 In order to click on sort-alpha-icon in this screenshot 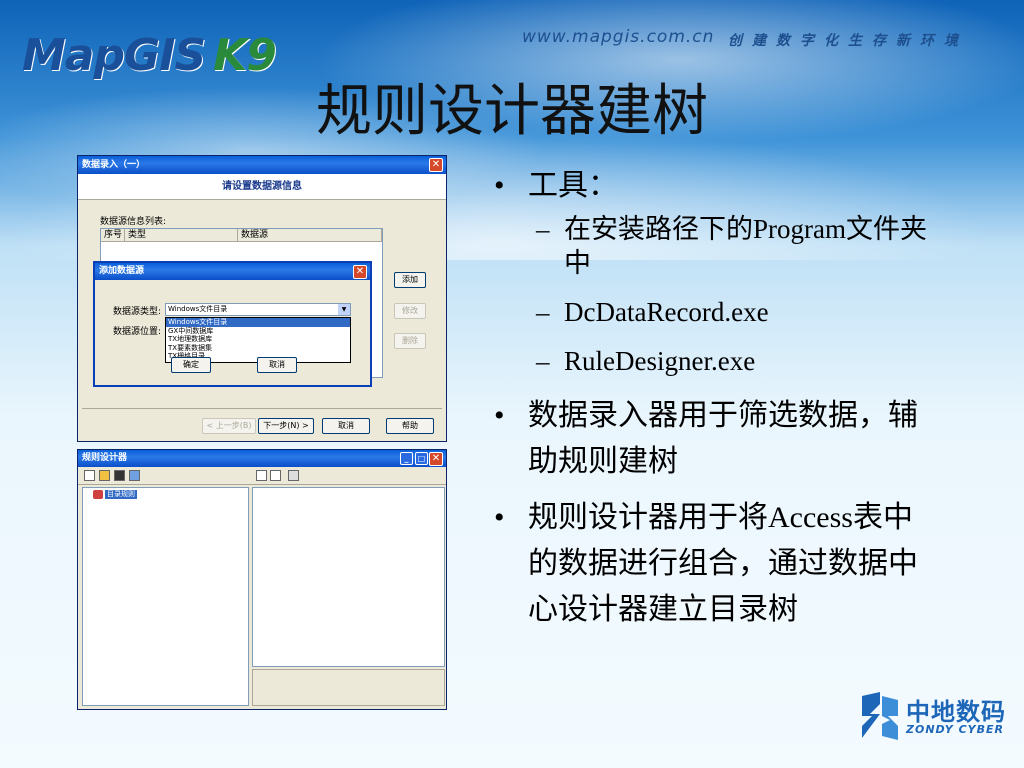, I will do `click(275, 475)`.